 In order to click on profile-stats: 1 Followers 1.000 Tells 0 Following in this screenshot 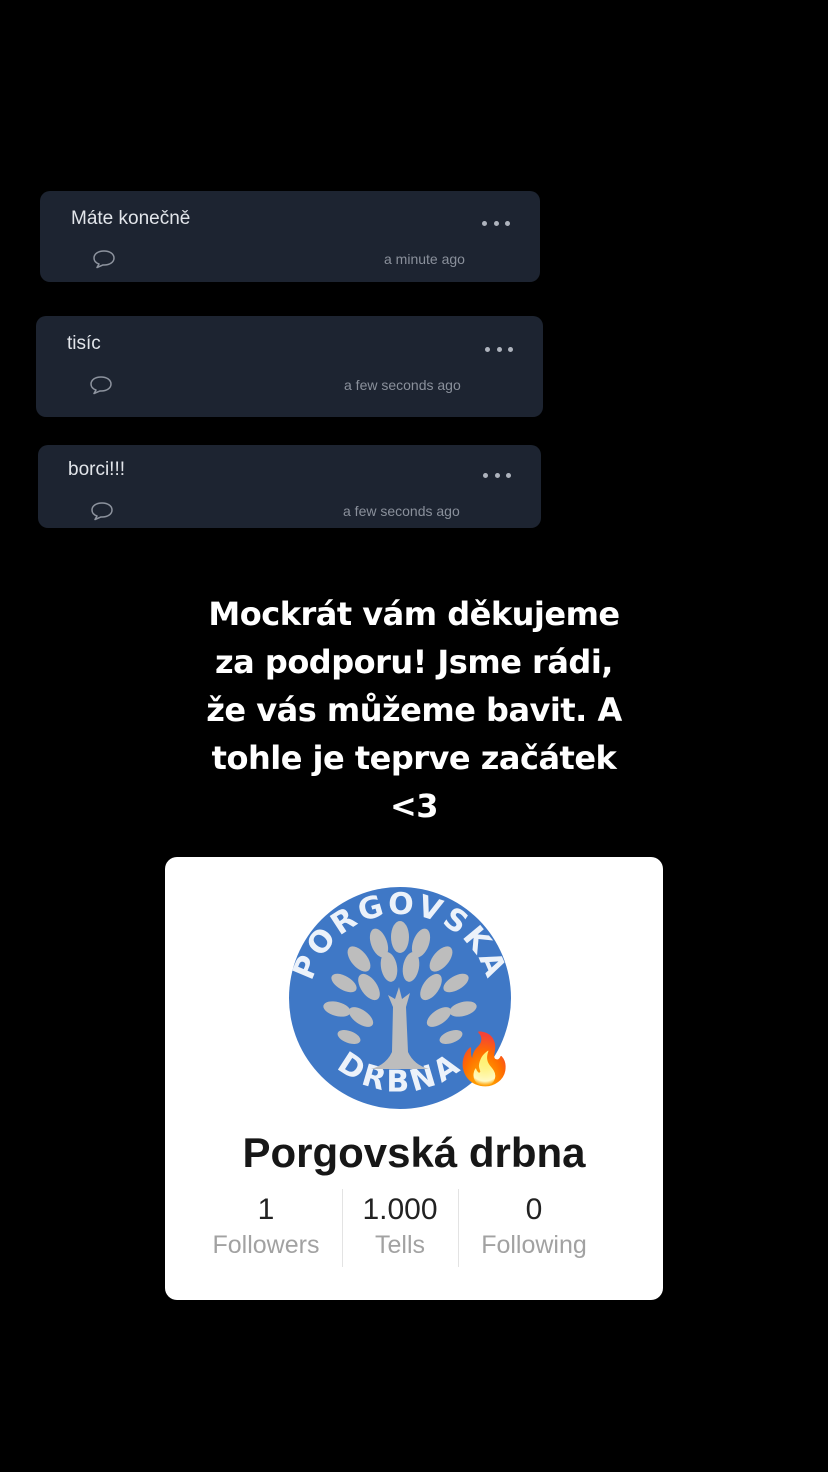, I will do `click(414, 1228)`.